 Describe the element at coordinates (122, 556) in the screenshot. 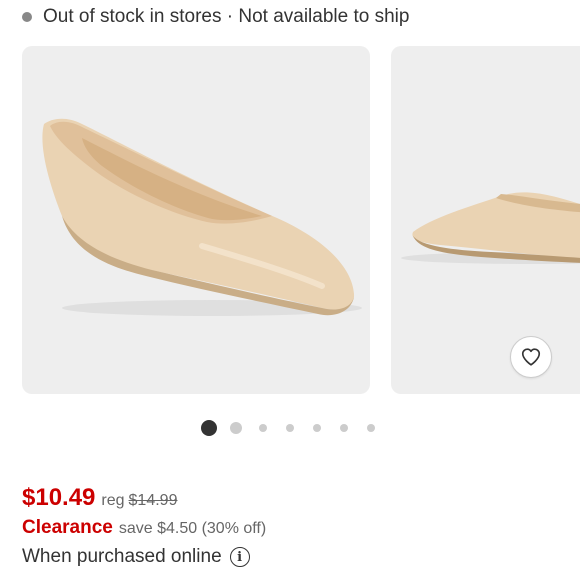

I see `online-purchase-text: When purchased online` at that location.